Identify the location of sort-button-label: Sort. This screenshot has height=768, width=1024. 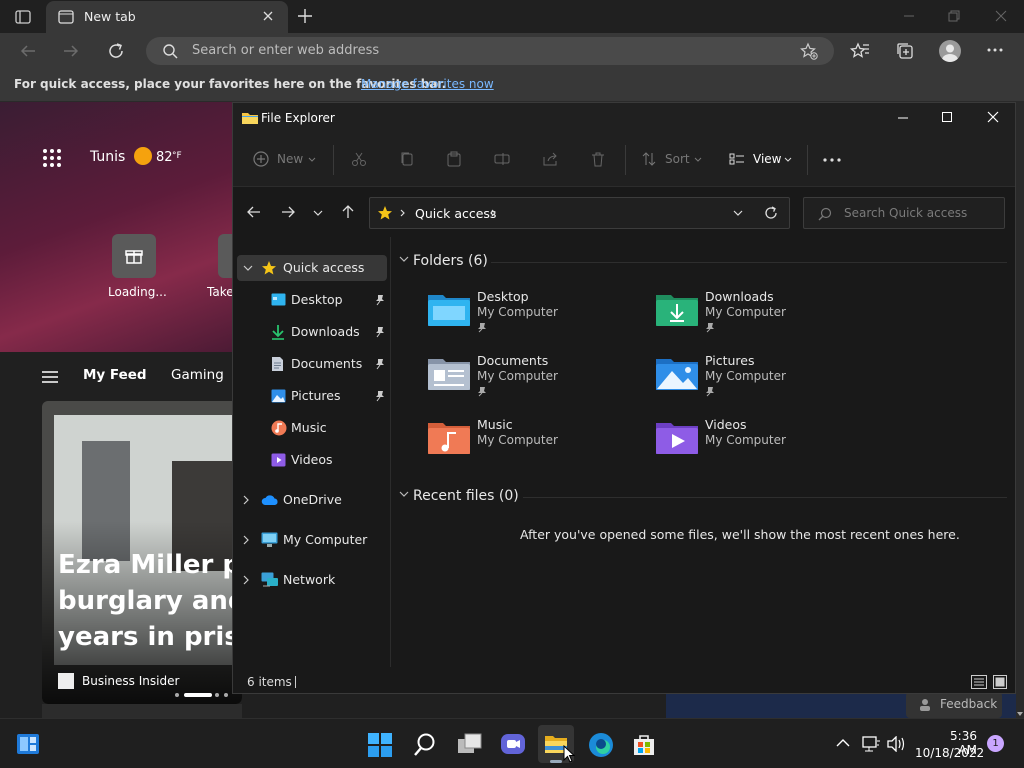
(677, 159).